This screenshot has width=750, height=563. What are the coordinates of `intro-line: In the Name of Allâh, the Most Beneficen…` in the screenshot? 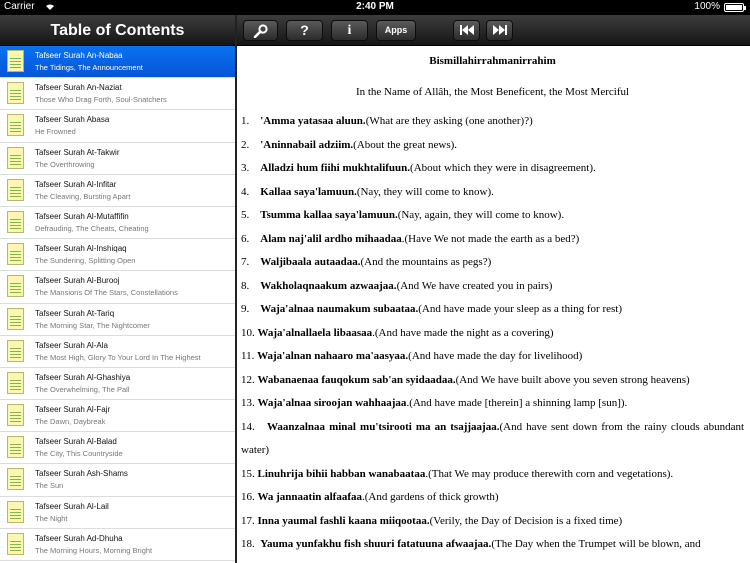 It's located at (492, 92).